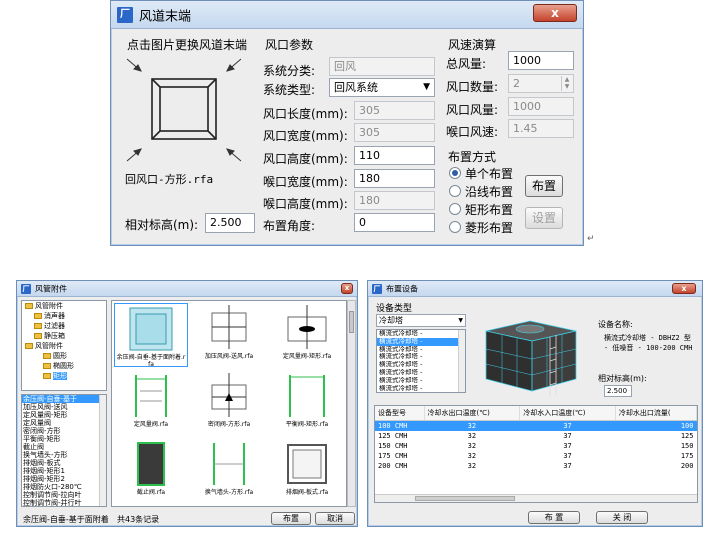 Image resolution: width=719 pixels, height=540 pixels. What do you see at coordinates (64, 439) in the screenshot?
I see `list-item: 平衡阀-矩形` at bounding box center [64, 439].